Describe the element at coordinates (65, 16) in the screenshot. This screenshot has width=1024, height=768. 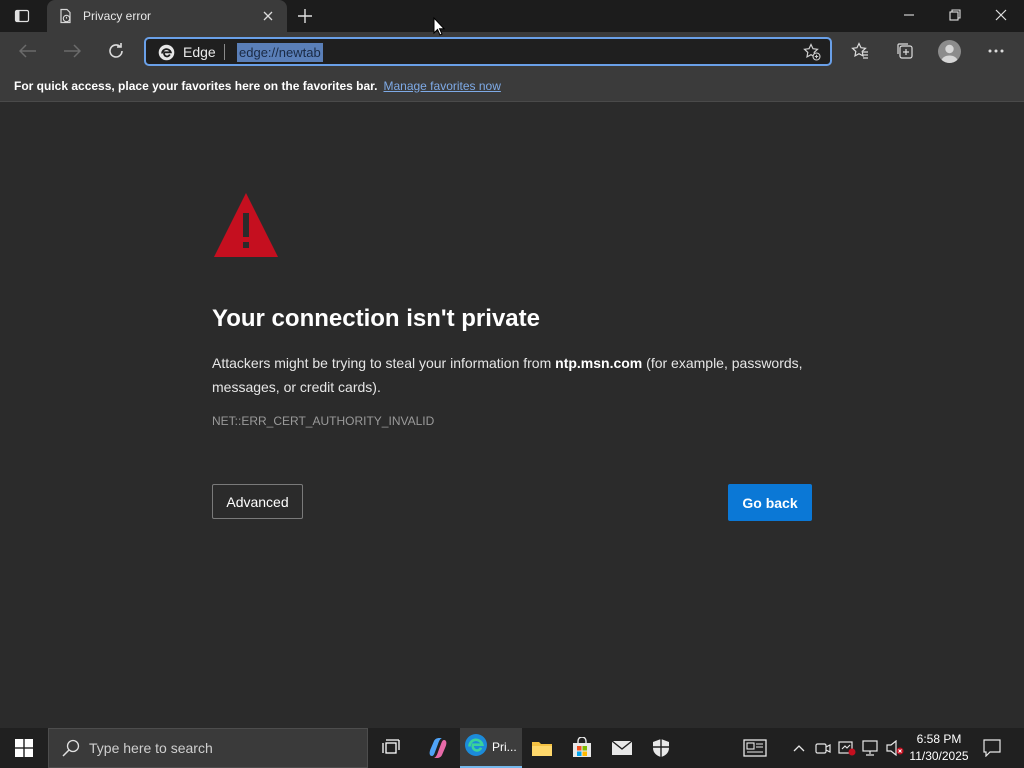
I see `page-warning-icon` at that location.